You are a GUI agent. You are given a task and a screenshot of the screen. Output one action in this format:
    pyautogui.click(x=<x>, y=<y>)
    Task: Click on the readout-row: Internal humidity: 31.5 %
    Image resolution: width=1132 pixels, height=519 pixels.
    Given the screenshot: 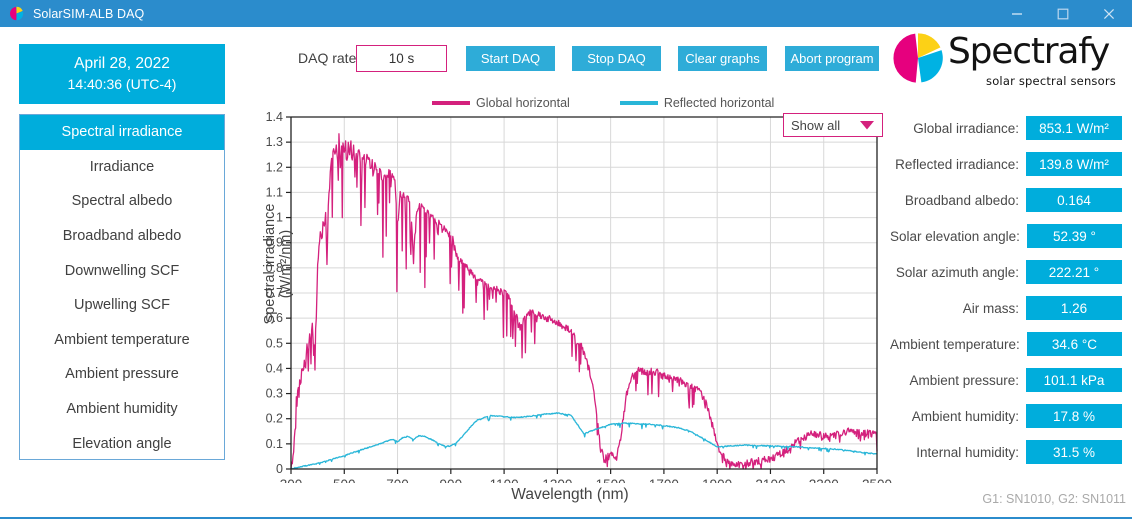 What is the action you would take?
    pyautogui.click(x=1006, y=452)
    